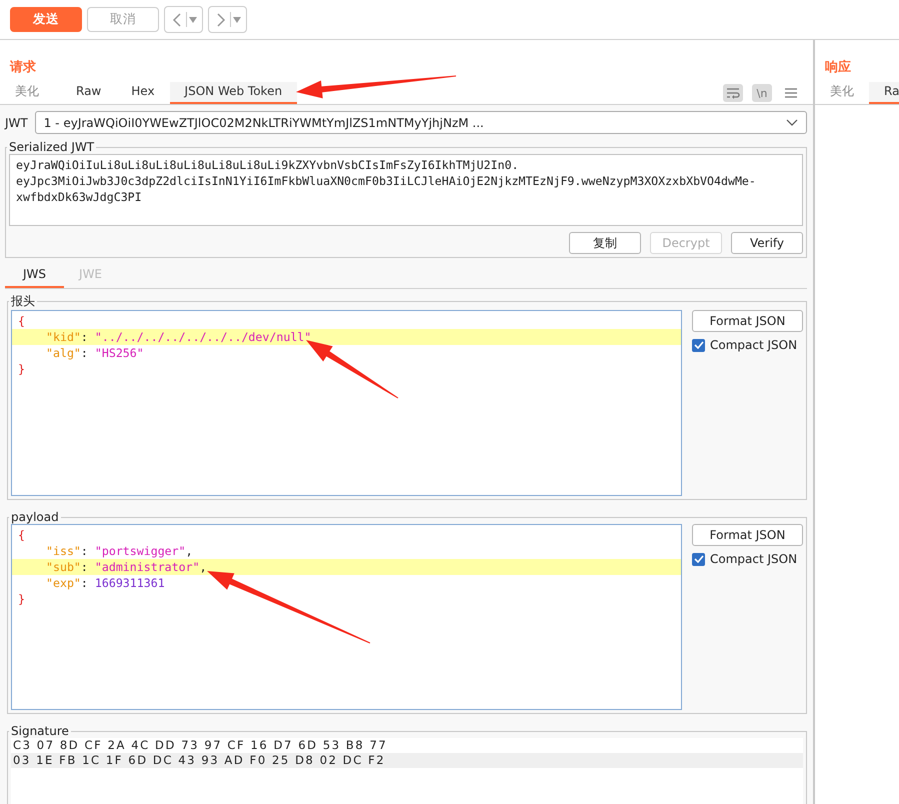 The image size is (899, 804). Describe the element at coordinates (95, 353) in the screenshot. I see `code-line: "alg": "HS256"` at that location.